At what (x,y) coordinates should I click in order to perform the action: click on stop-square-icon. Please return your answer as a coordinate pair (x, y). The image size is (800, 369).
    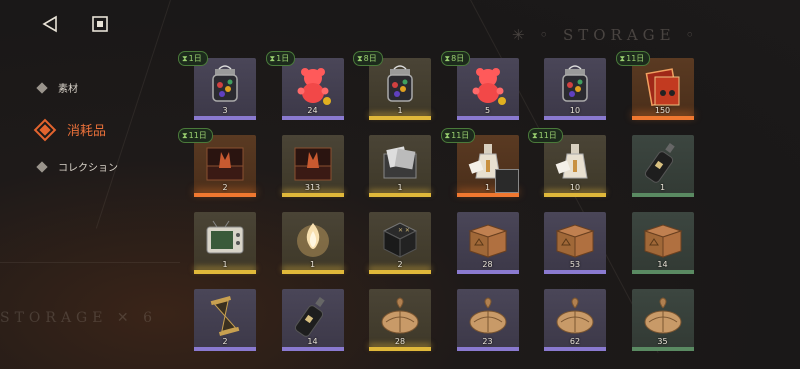
    Looking at the image, I should click on (100, 24).